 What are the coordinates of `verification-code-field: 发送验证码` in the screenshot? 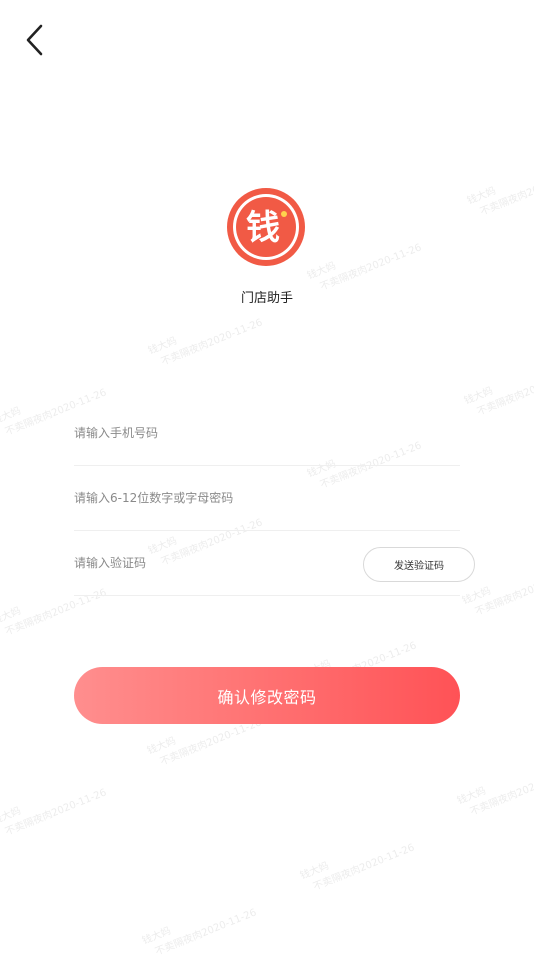 It's located at (274, 563).